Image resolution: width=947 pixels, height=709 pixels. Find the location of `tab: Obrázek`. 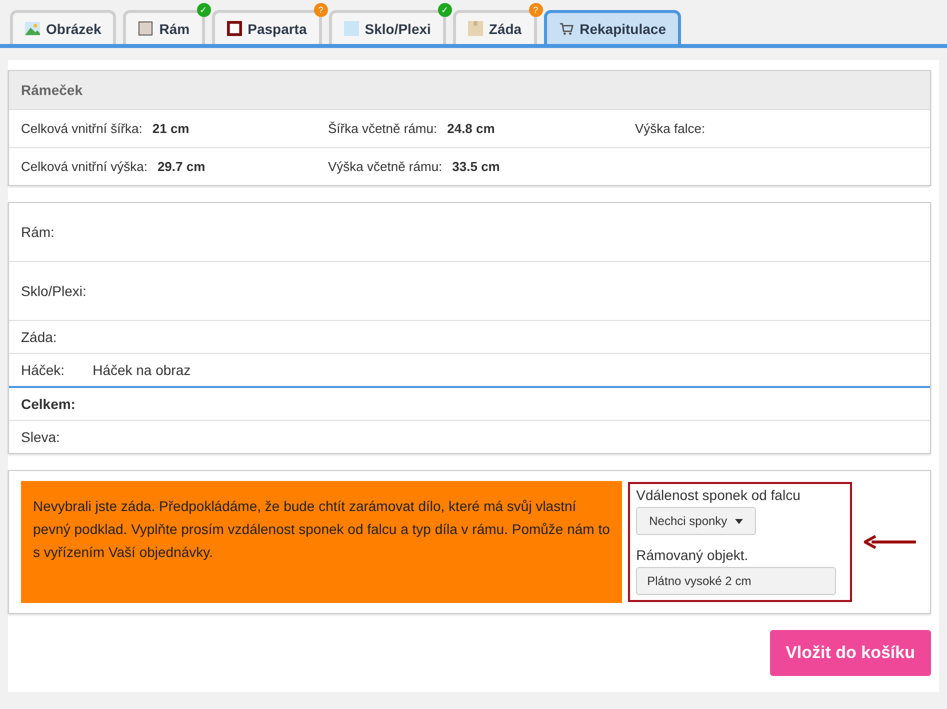

tab: Obrázek is located at coordinates (63, 27).